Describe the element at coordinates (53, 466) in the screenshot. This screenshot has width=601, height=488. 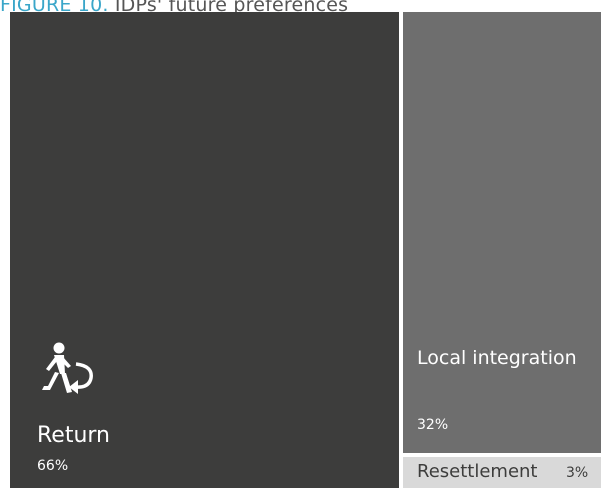
I see `tile-value-return: 66%` at that location.